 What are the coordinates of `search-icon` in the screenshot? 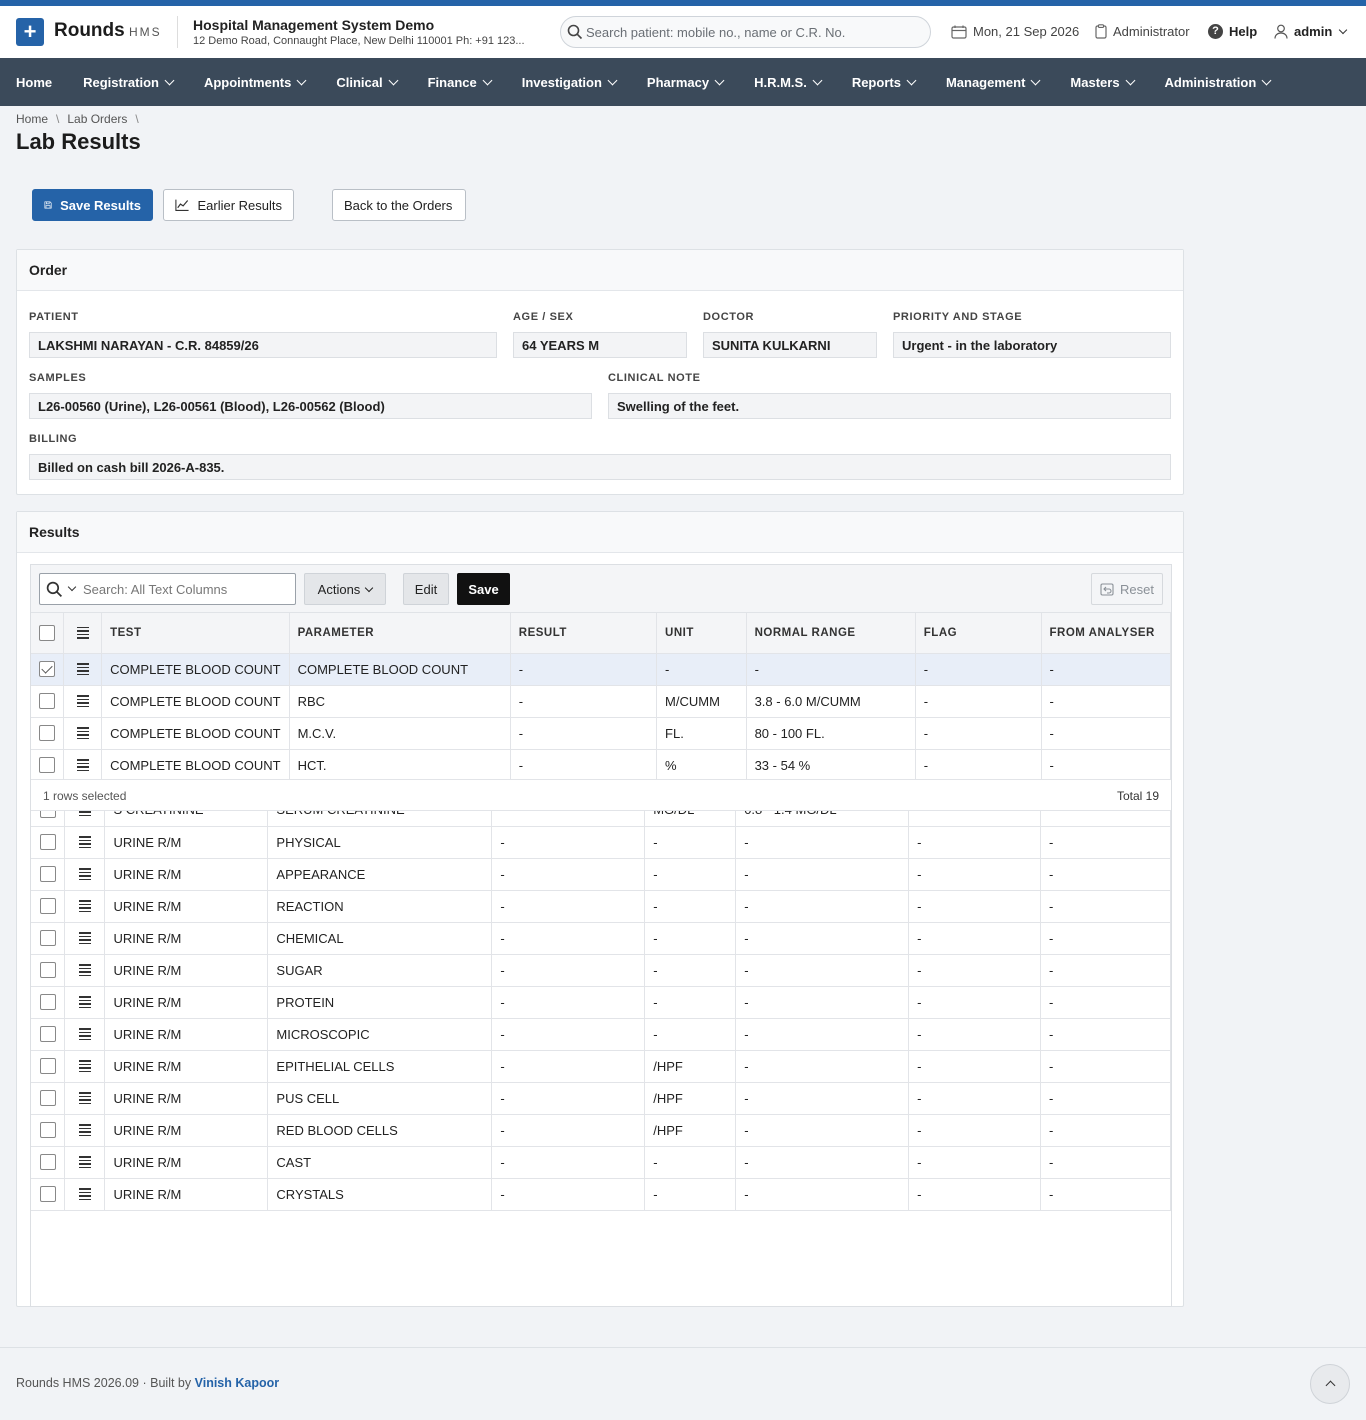 It's located at (54, 589).